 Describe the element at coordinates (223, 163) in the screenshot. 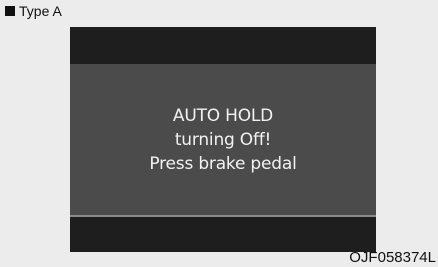

I see `message-line-3: Press brake pedal` at that location.